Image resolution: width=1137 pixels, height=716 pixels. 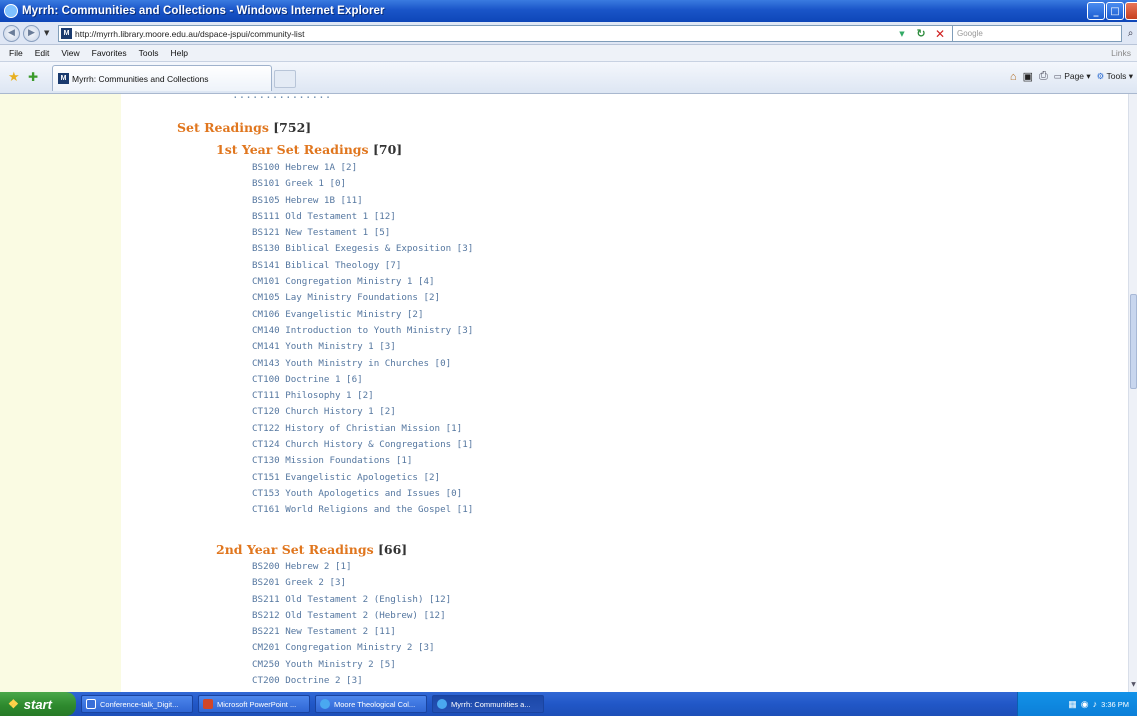 What do you see at coordinates (42, 53) in the screenshot?
I see `menu-edit: Edit` at bounding box center [42, 53].